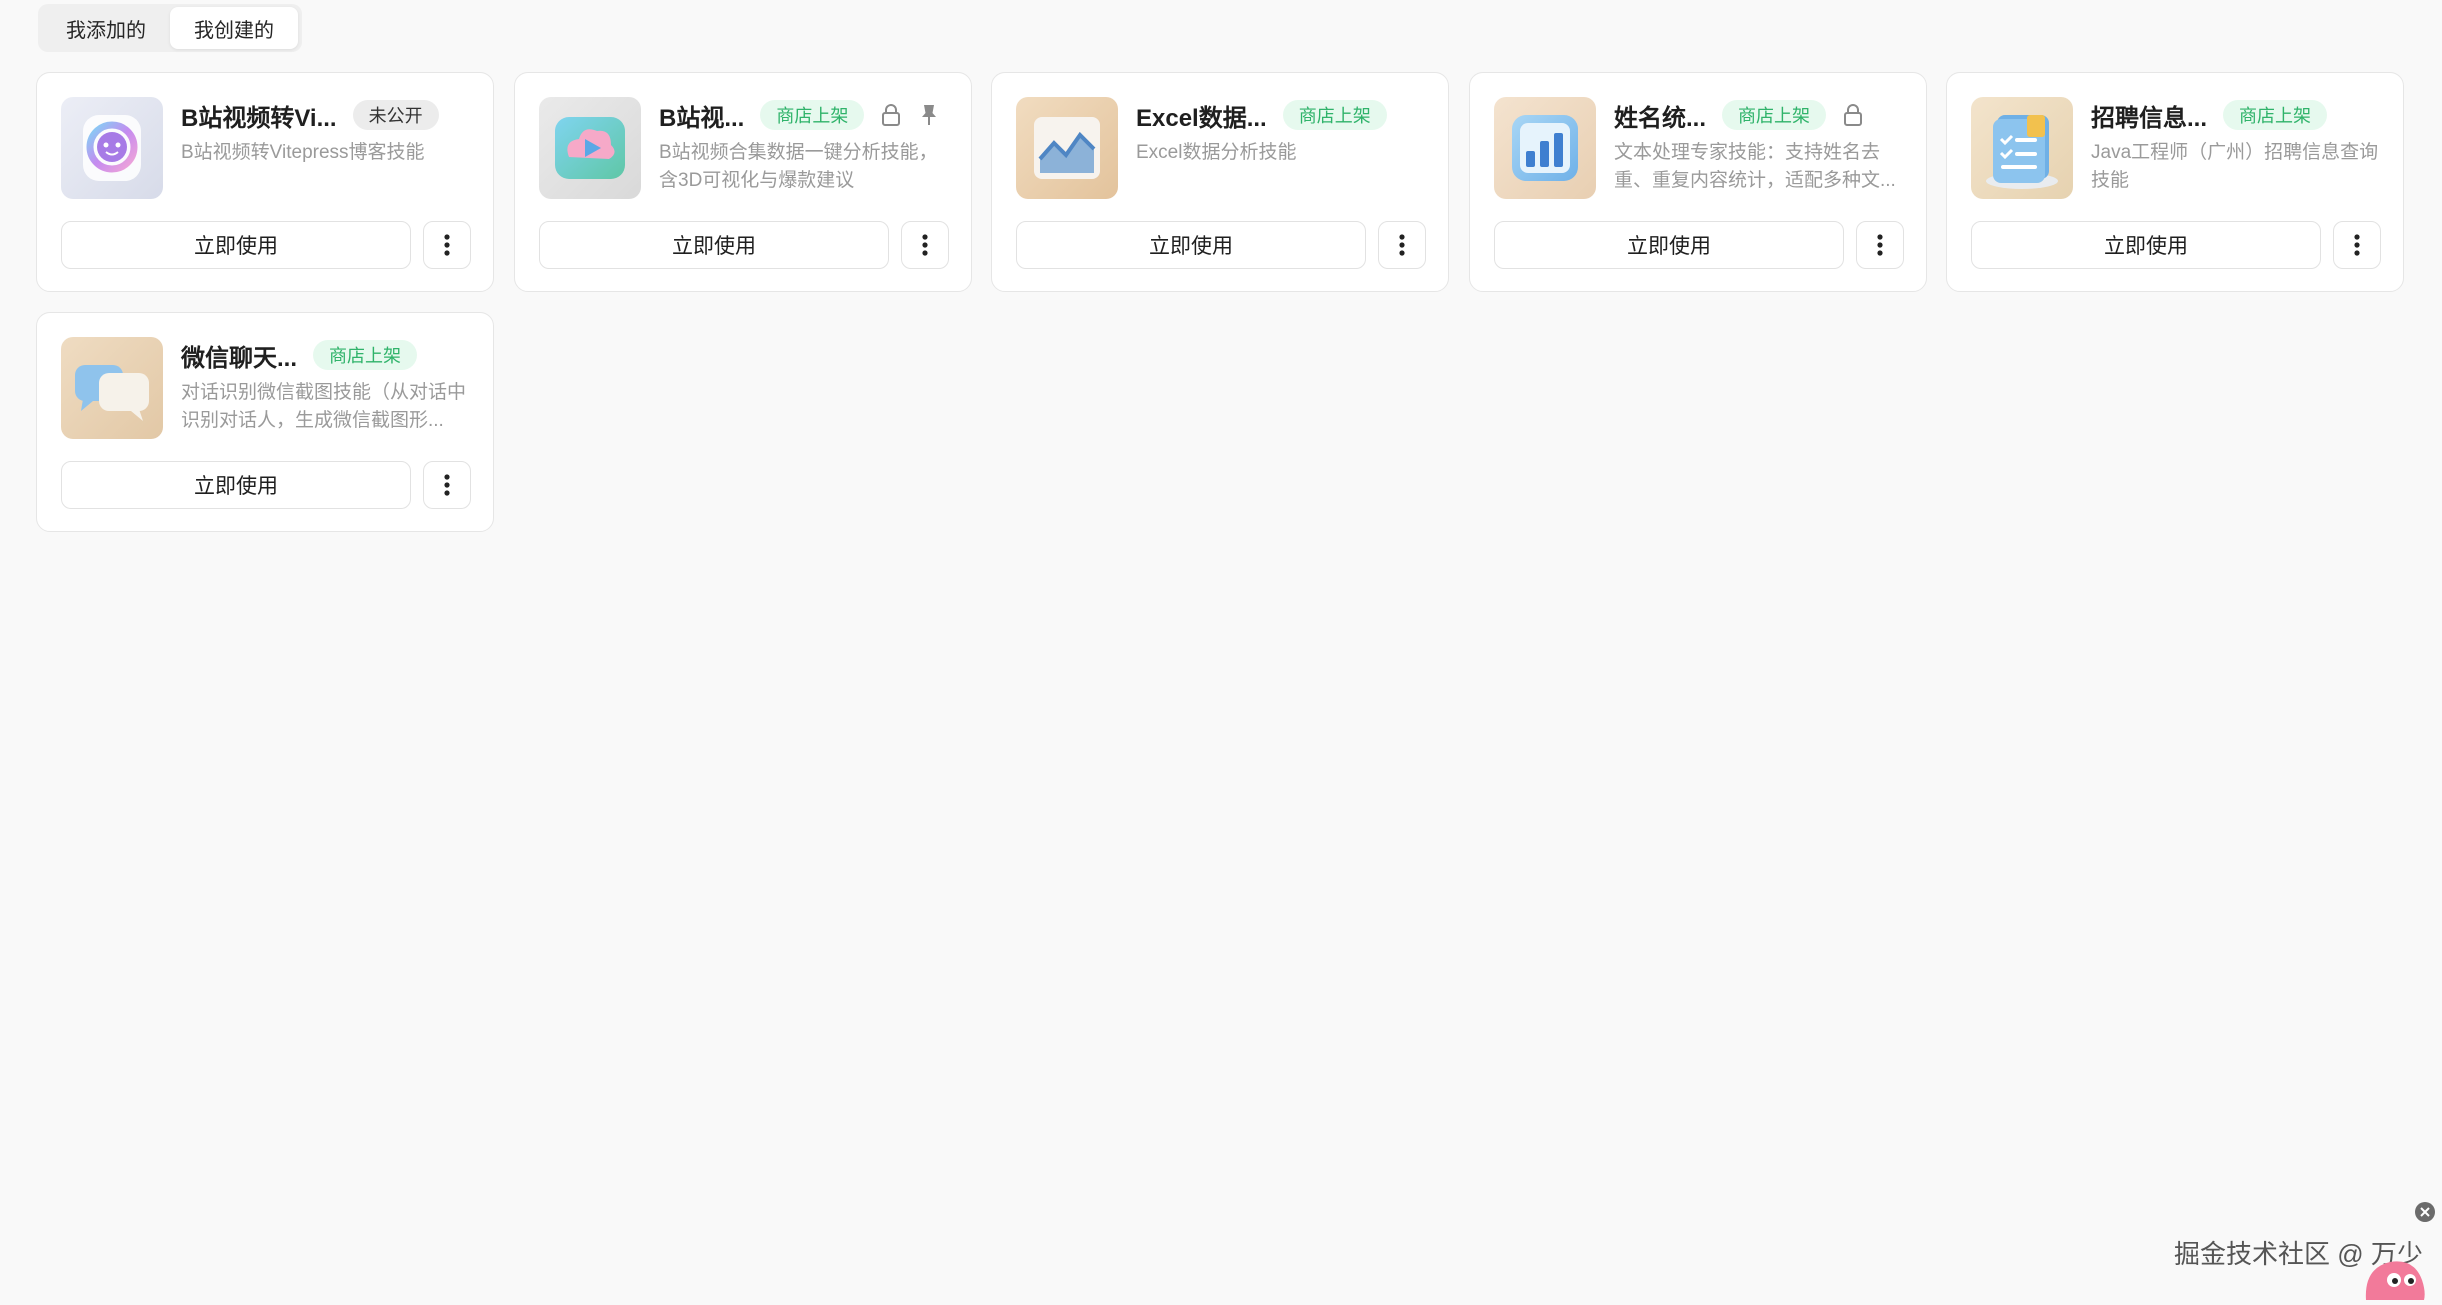 The height and width of the screenshot is (1305, 2442). What do you see at coordinates (1216, 152) in the screenshot?
I see `card-description: Excel数据分析技能` at bounding box center [1216, 152].